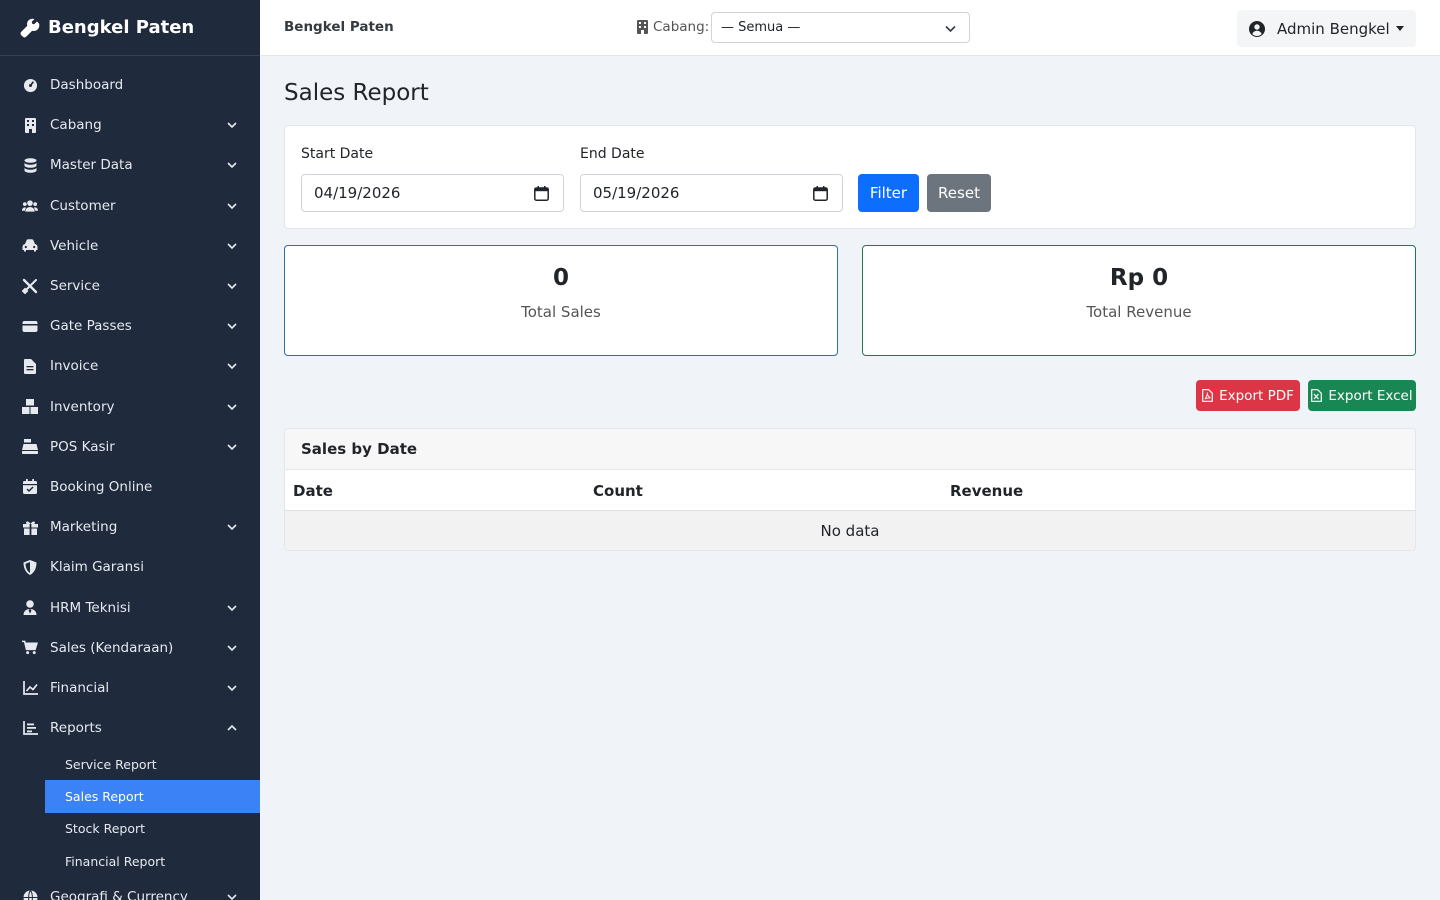 The height and width of the screenshot is (900, 1440). Describe the element at coordinates (30, 688) in the screenshot. I see `chart-line-icon` at that location.